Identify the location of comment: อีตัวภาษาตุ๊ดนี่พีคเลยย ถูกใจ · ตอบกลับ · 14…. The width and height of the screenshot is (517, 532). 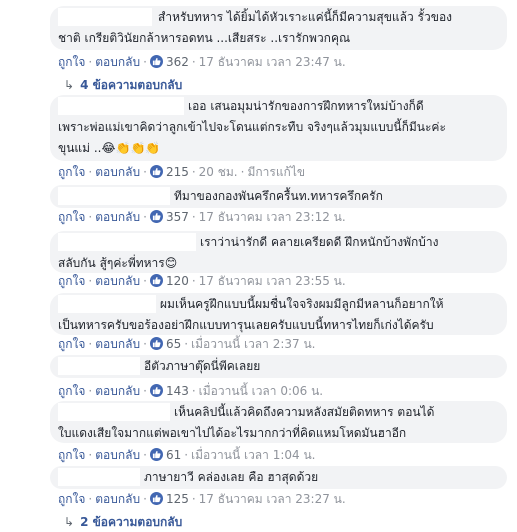
(258, 376).